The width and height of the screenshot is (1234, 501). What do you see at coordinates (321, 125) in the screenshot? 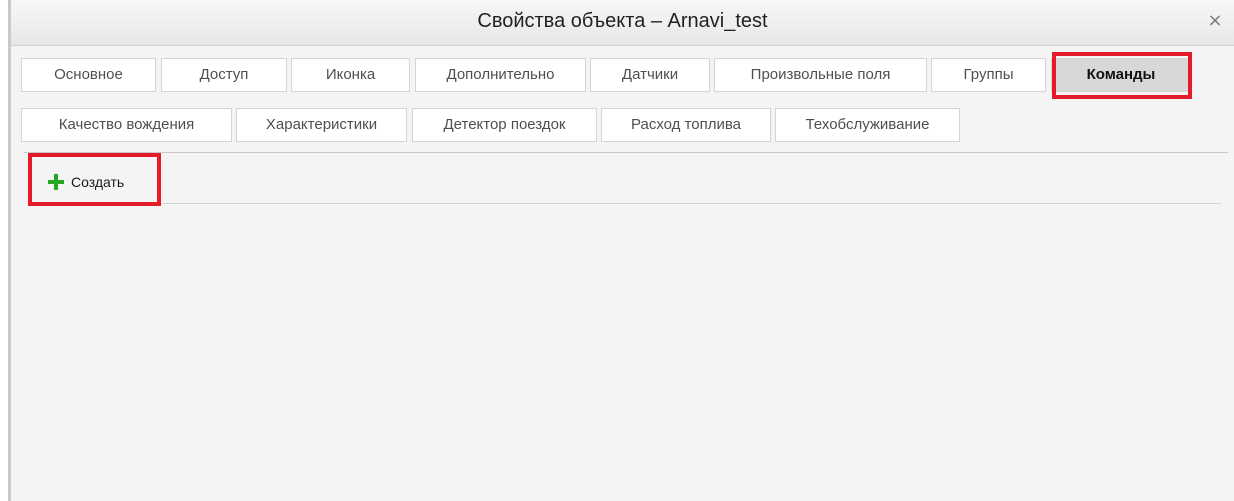
I see `tab-characteristics: Характеристики` at bounding box center [321, 125].